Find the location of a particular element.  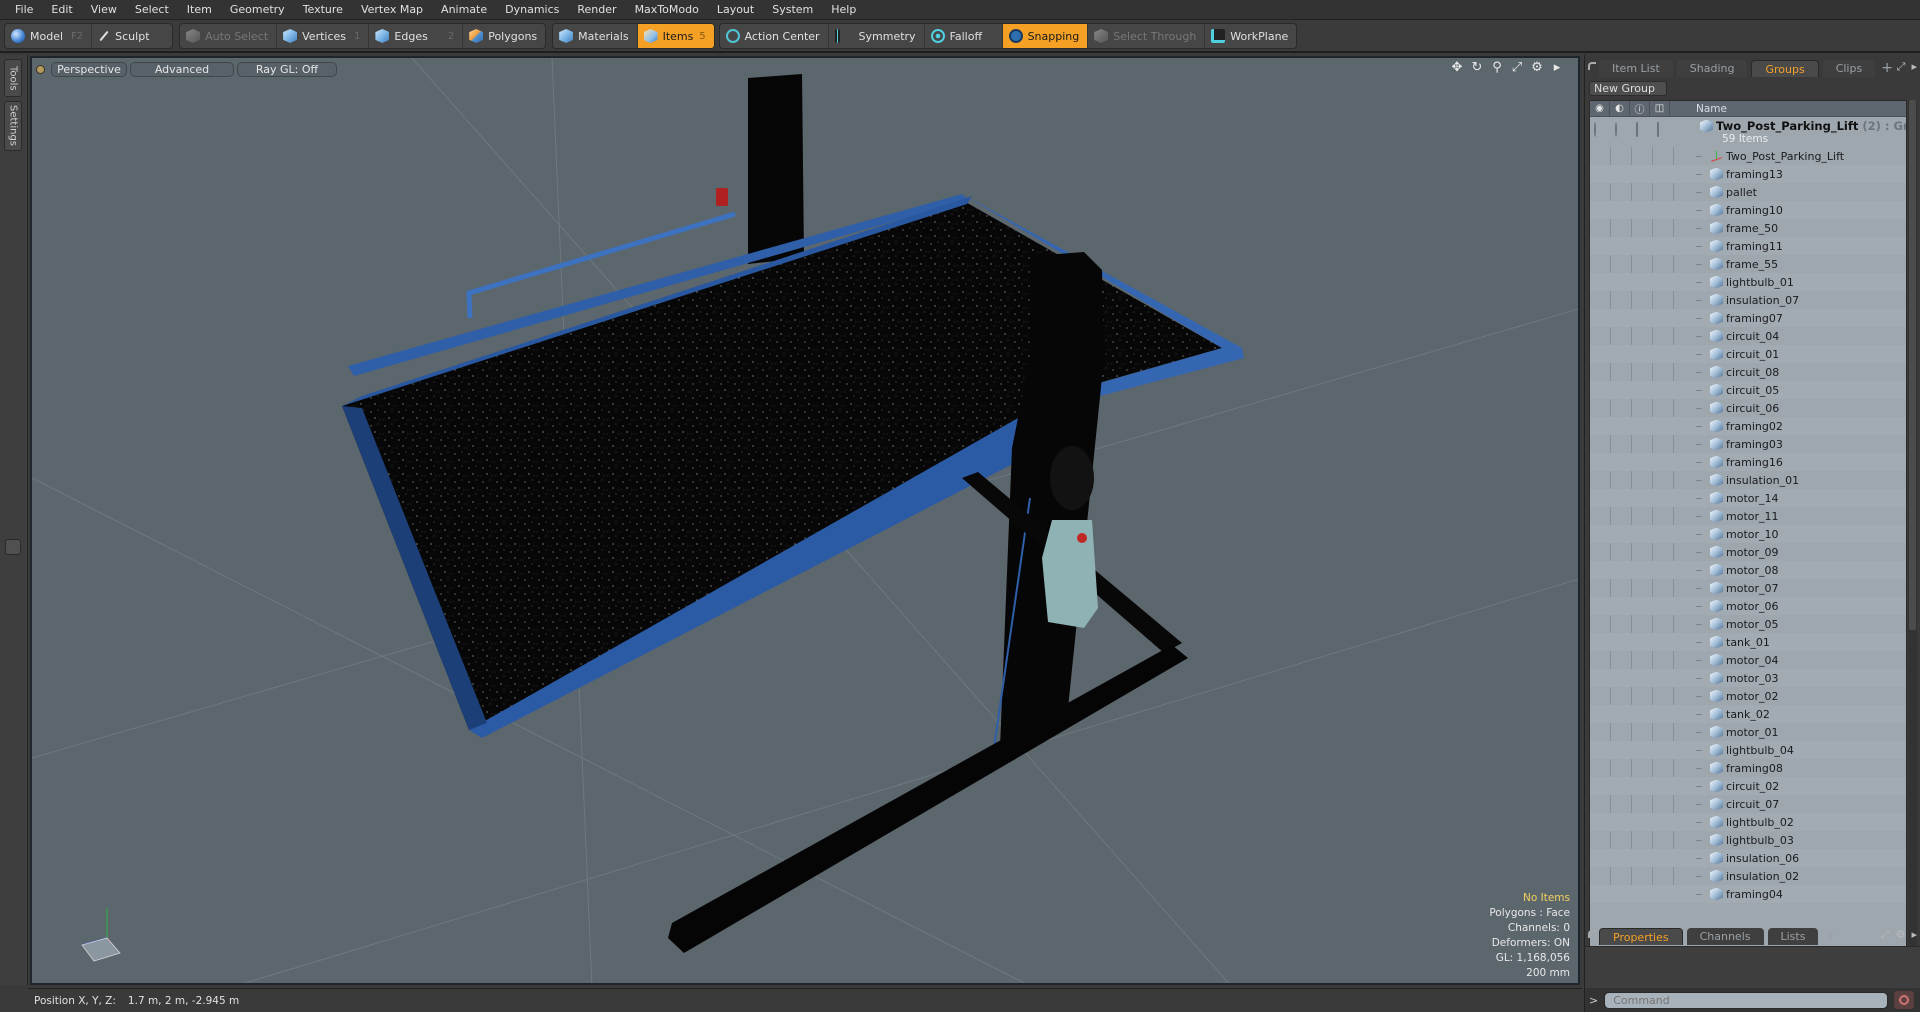

vertices-button: Vertices 1 is located at coordinates (323, 36).